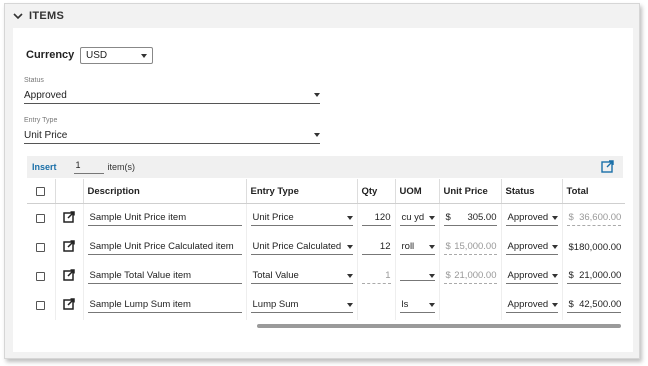 The height and width of the screenshot is (366, 648). What do you see at coordinates (88, 167) in the screenshot?
I see `insert-count-input: 1` at bounding box center [88, 167].